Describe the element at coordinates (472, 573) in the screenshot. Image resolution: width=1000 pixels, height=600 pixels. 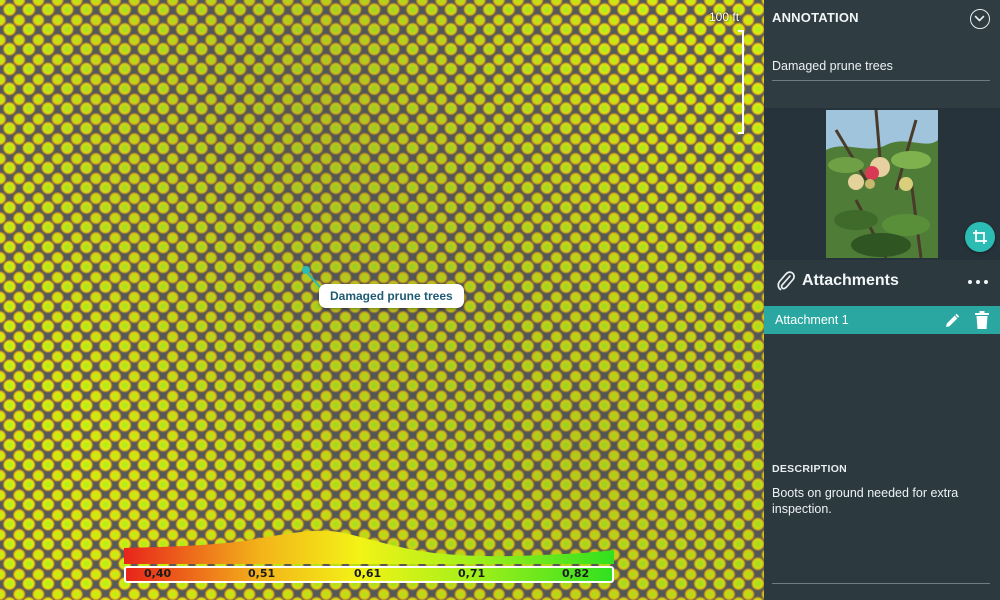
I see `legend-tick: 0,71` at that location.